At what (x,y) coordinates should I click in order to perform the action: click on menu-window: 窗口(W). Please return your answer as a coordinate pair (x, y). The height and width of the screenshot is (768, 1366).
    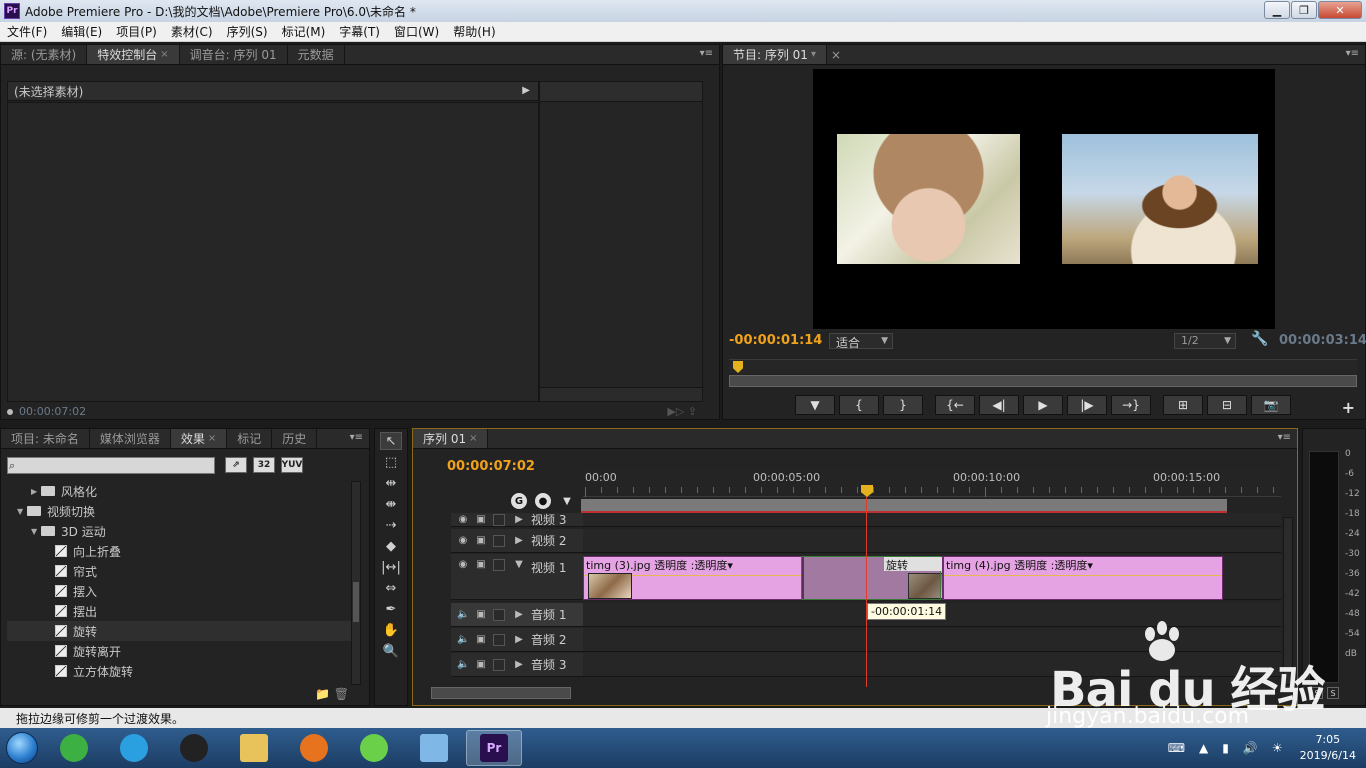
    Looking at the image, I should click on (416, 31).